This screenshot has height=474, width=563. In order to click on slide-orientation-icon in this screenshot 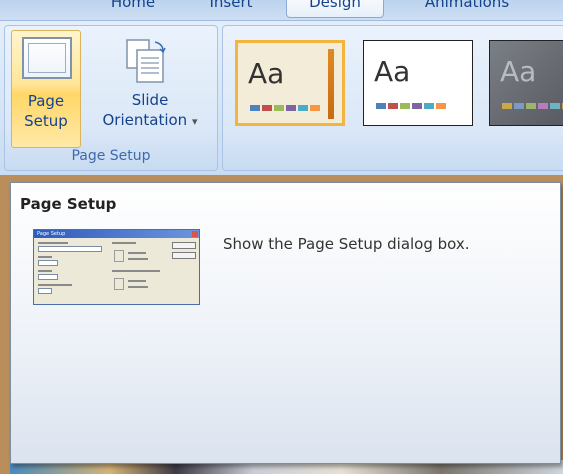, I will do `click(146, 61)`.